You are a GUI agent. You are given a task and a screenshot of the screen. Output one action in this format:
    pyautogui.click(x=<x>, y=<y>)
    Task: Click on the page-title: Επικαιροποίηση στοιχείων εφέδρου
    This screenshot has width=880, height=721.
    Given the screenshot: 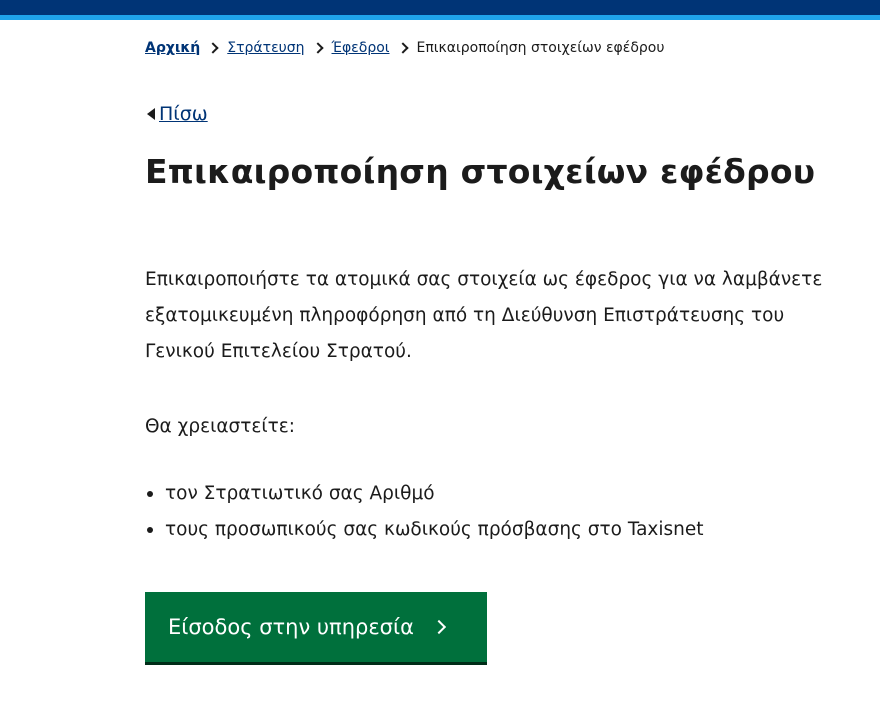 What is the action you would take?
    pyautogui.click(x=480, y=171)
    